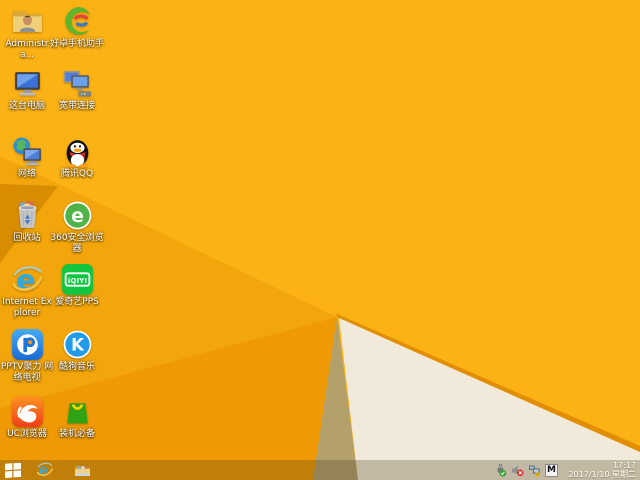 This screenshot has width=640, height=480. What do you see at coordinates (27, 434) in the screenshot?
I see `desktop-icon-label: UC浏览器` at bounding box center [27, 434].